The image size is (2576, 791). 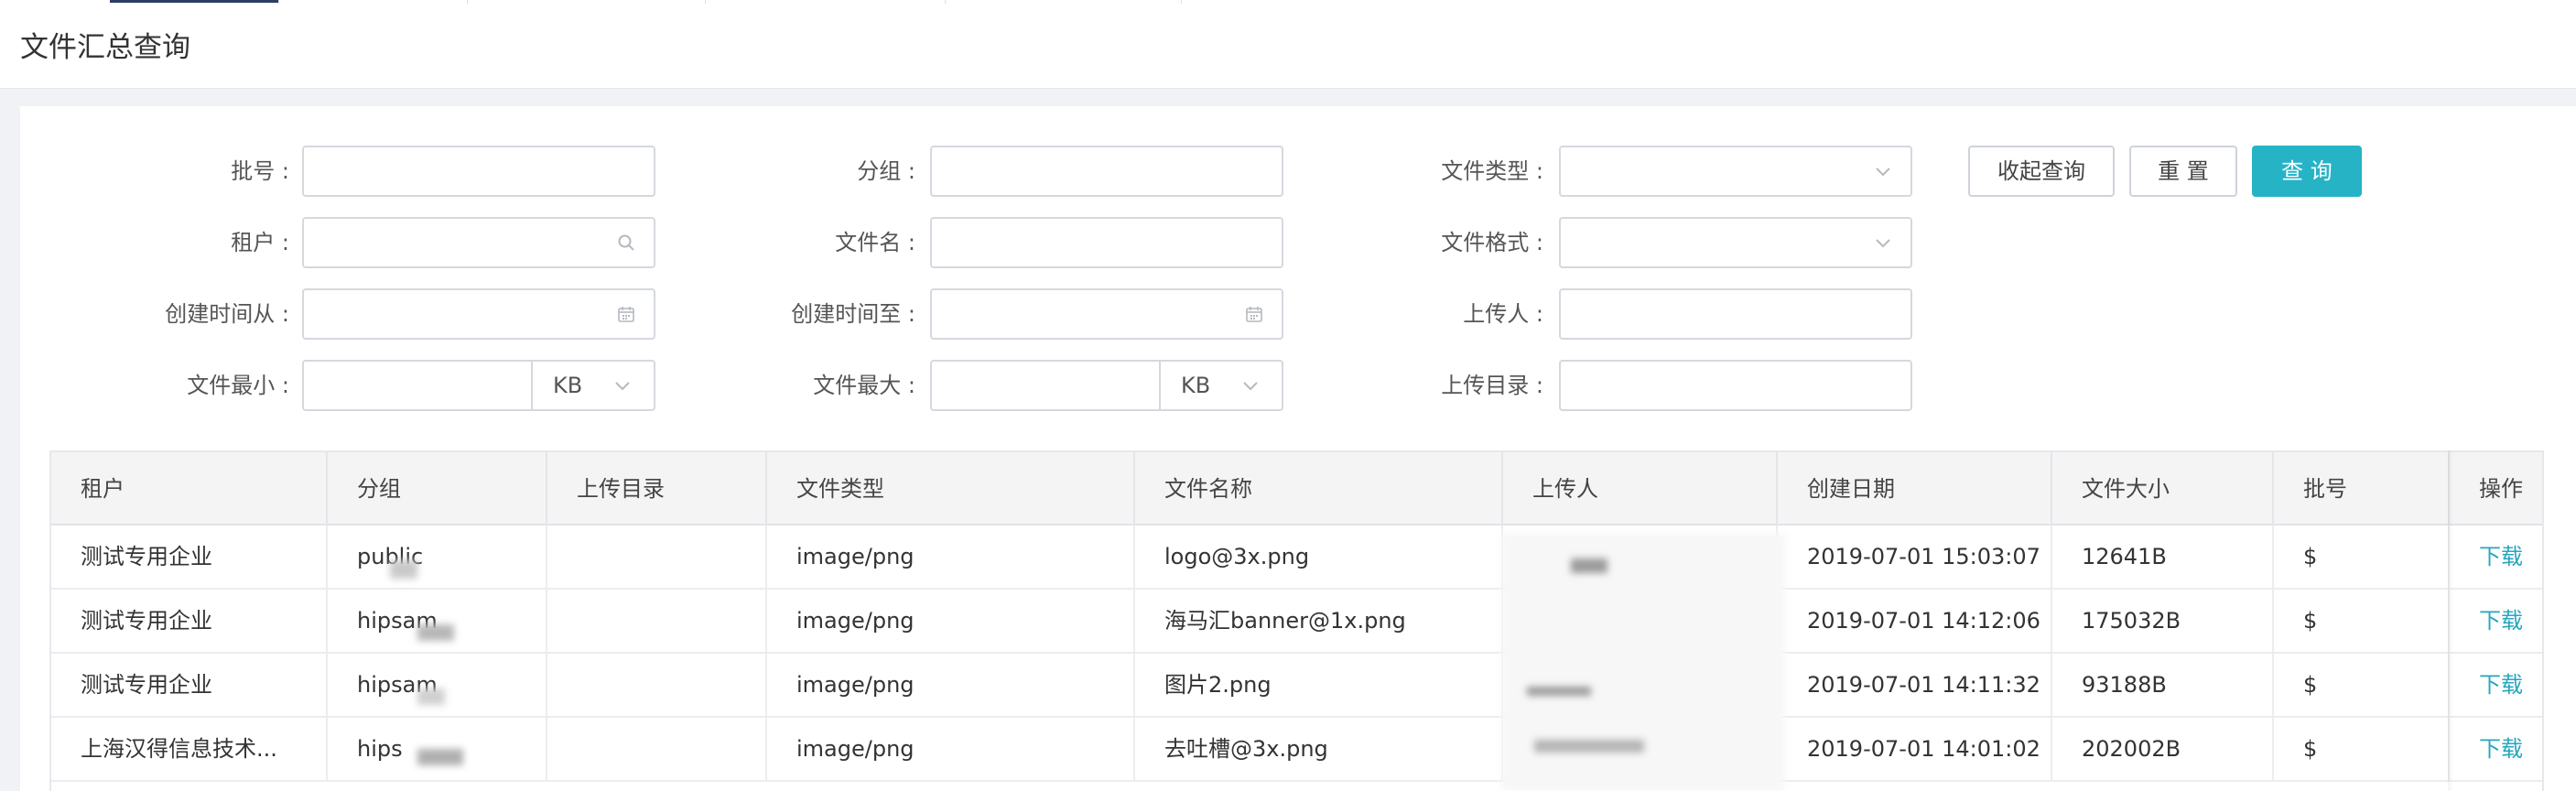 What do you see at coordinates (479, 243) in the screenshot?
I see `tenant-input` at bounding box center [479, 243].